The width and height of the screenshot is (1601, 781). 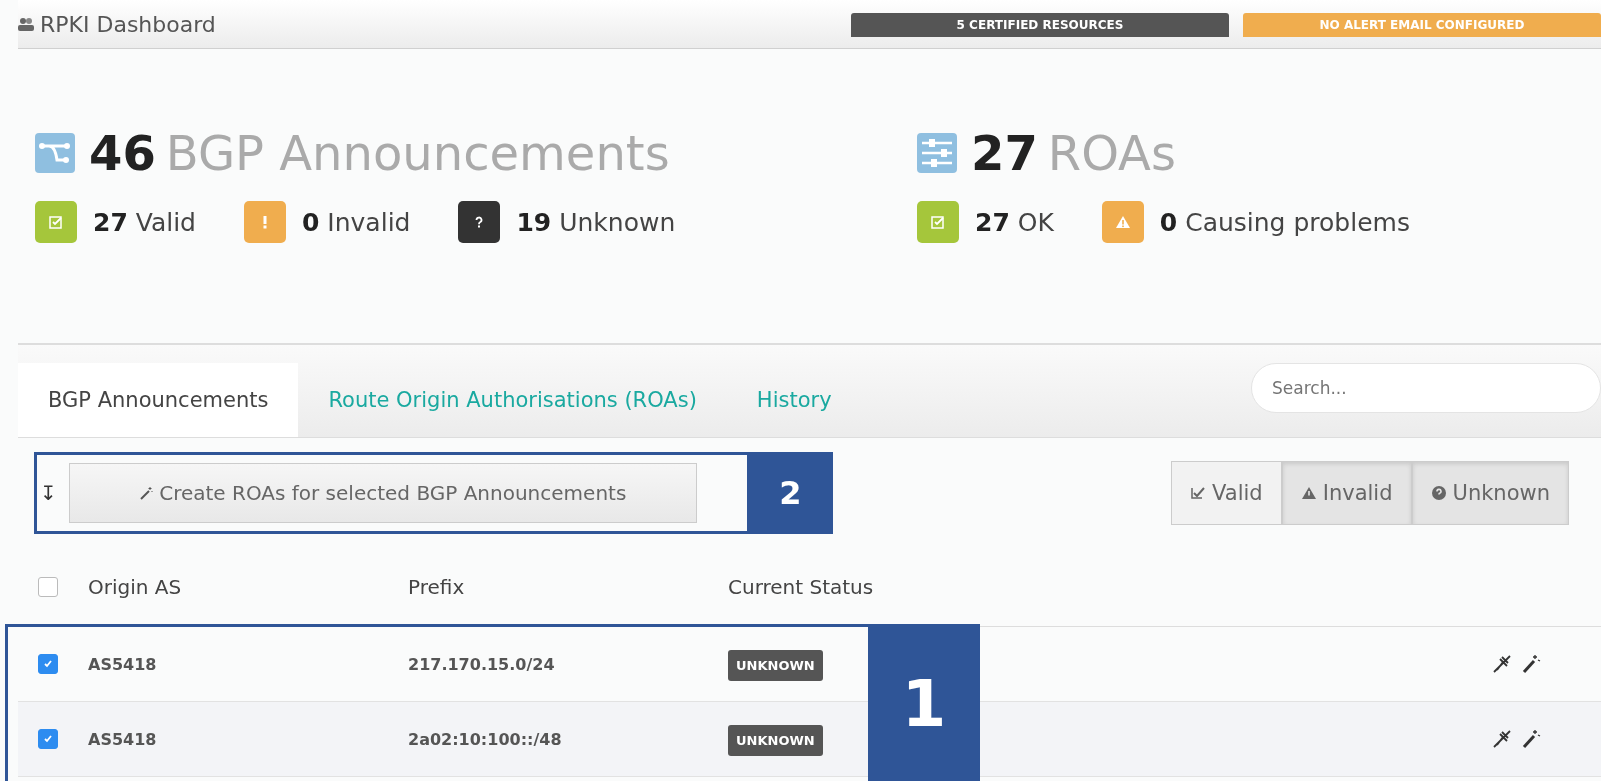 What do you see at coordinates (417, 153) in the screenshot?
I see `summary-label: BGP Announcements` at bounding box center [417, 153].